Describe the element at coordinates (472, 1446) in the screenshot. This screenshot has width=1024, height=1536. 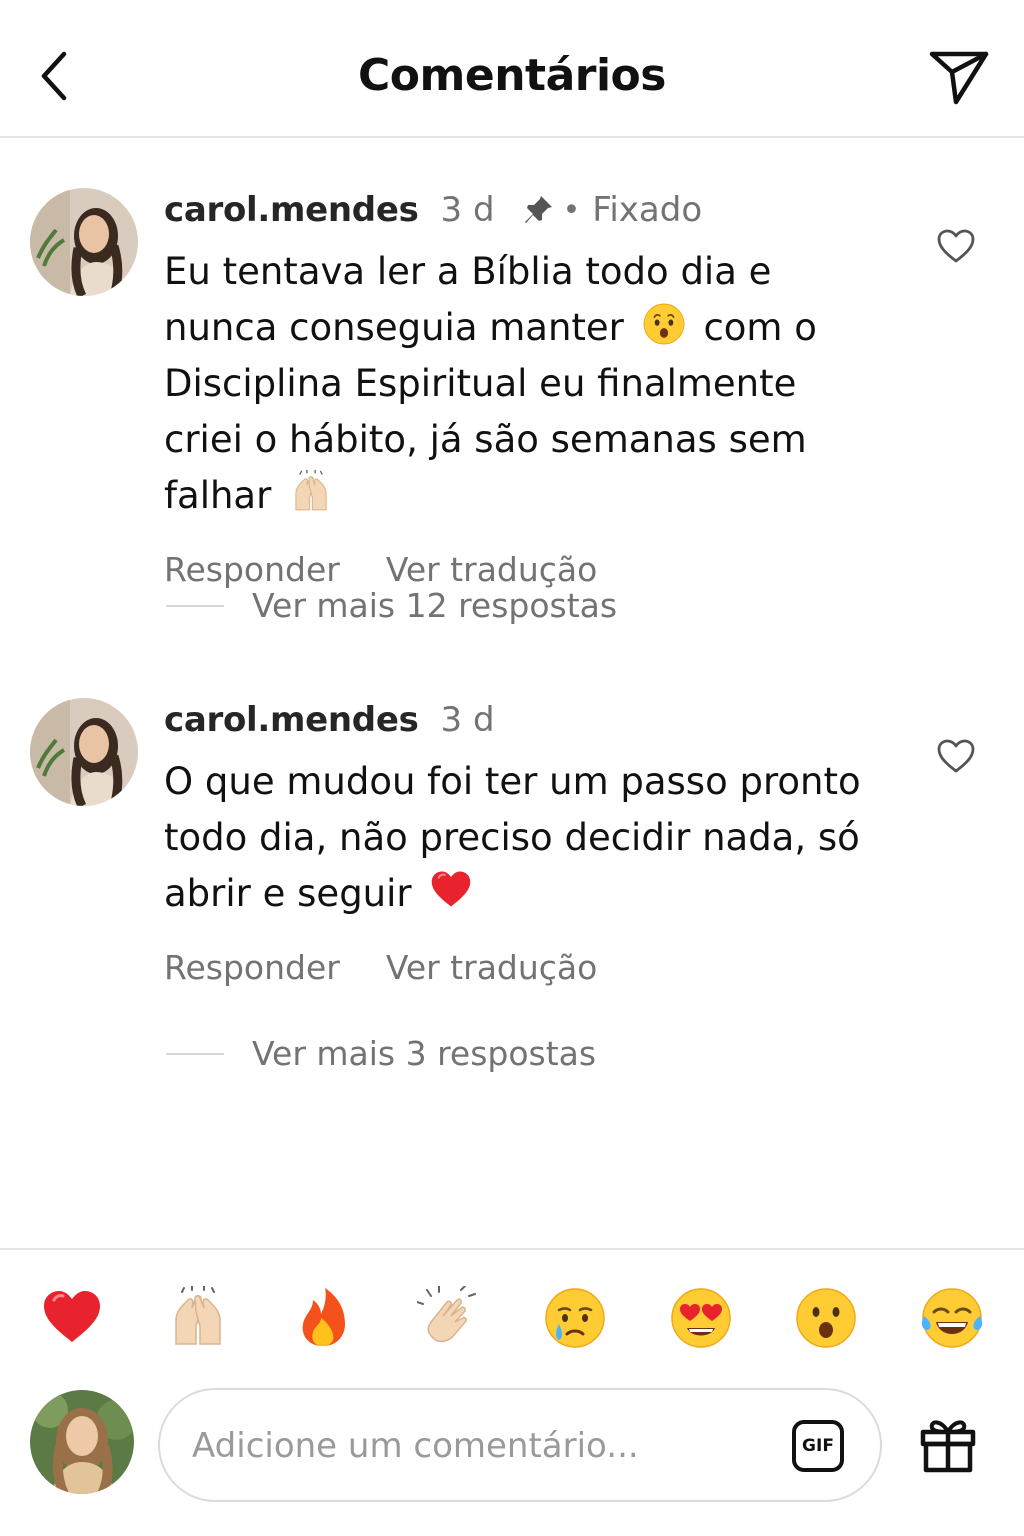
I see `comment-input` at that location.